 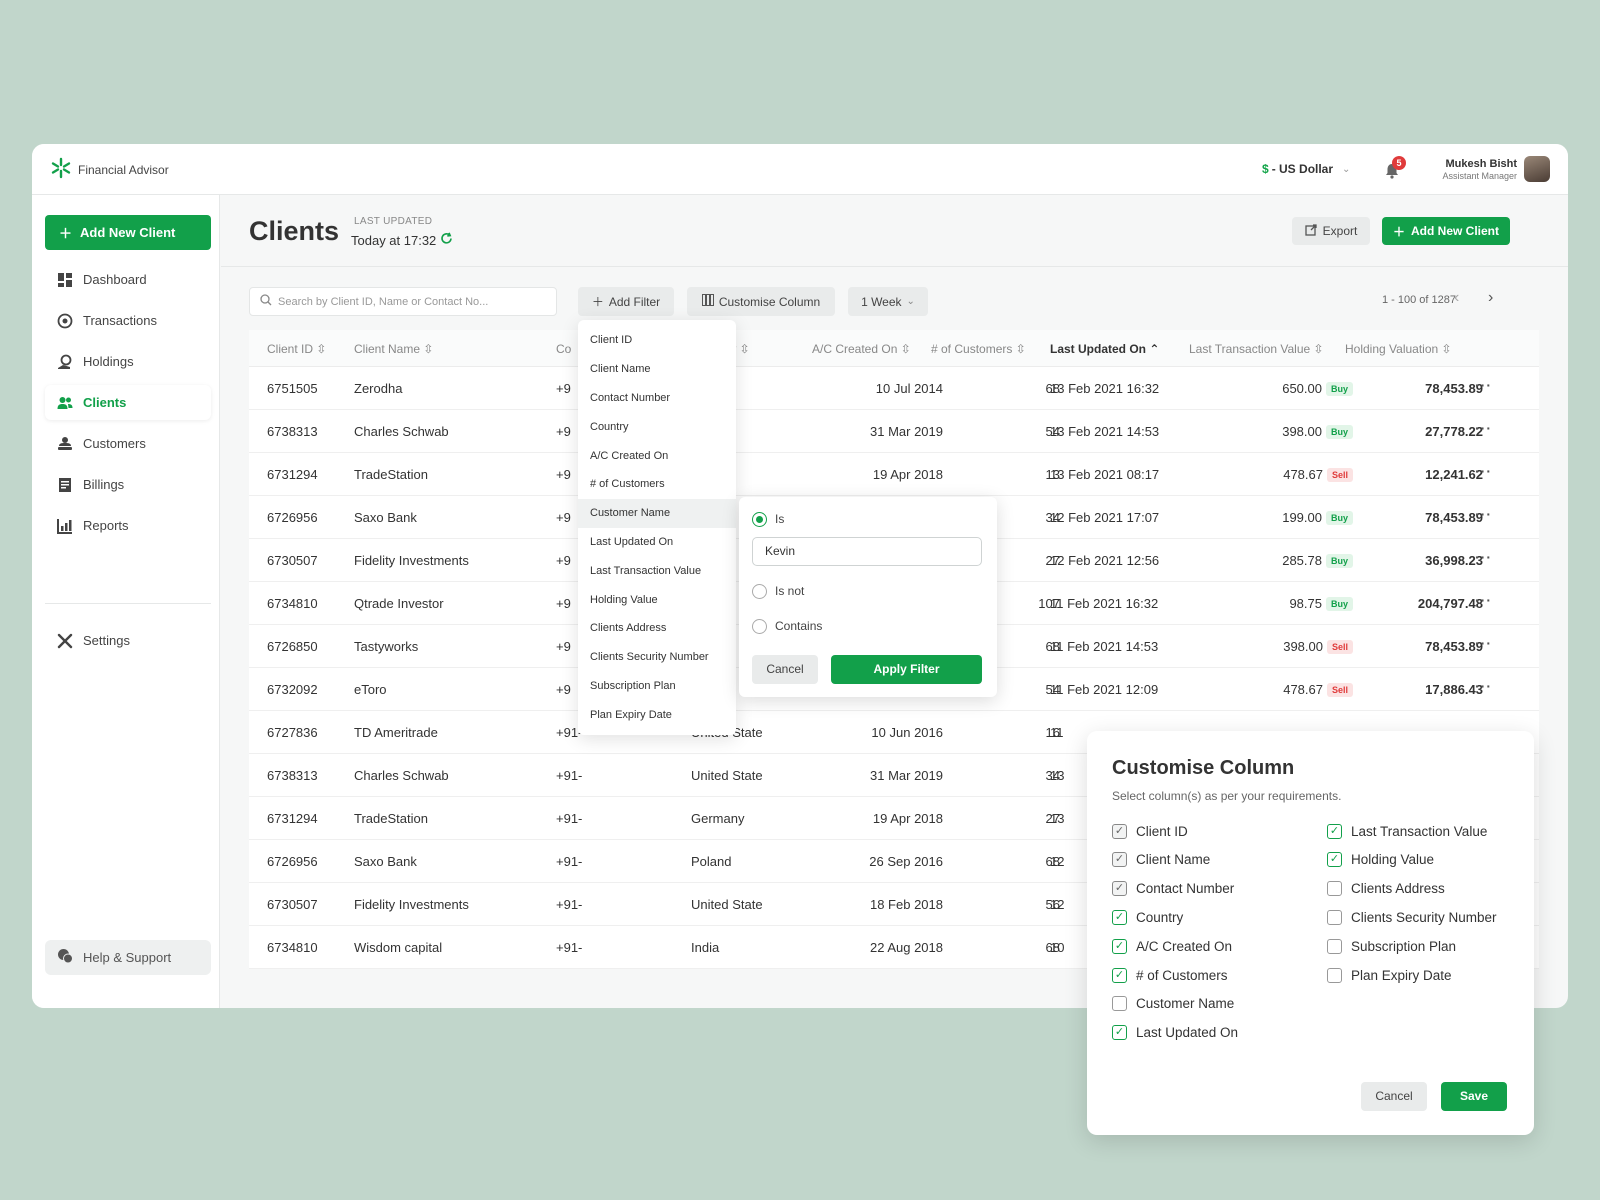 What do you see at coordinates (292, 603) in the screenshot?
I see `cell-client-id: 6734810` at bounding box center [292, 603].